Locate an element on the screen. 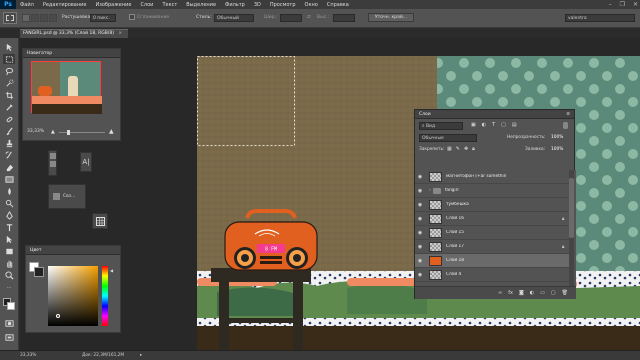 Image resolution: width=640 pixels, height=360 pixels. link-icon: ∞ is located at coordinates (500, 293).